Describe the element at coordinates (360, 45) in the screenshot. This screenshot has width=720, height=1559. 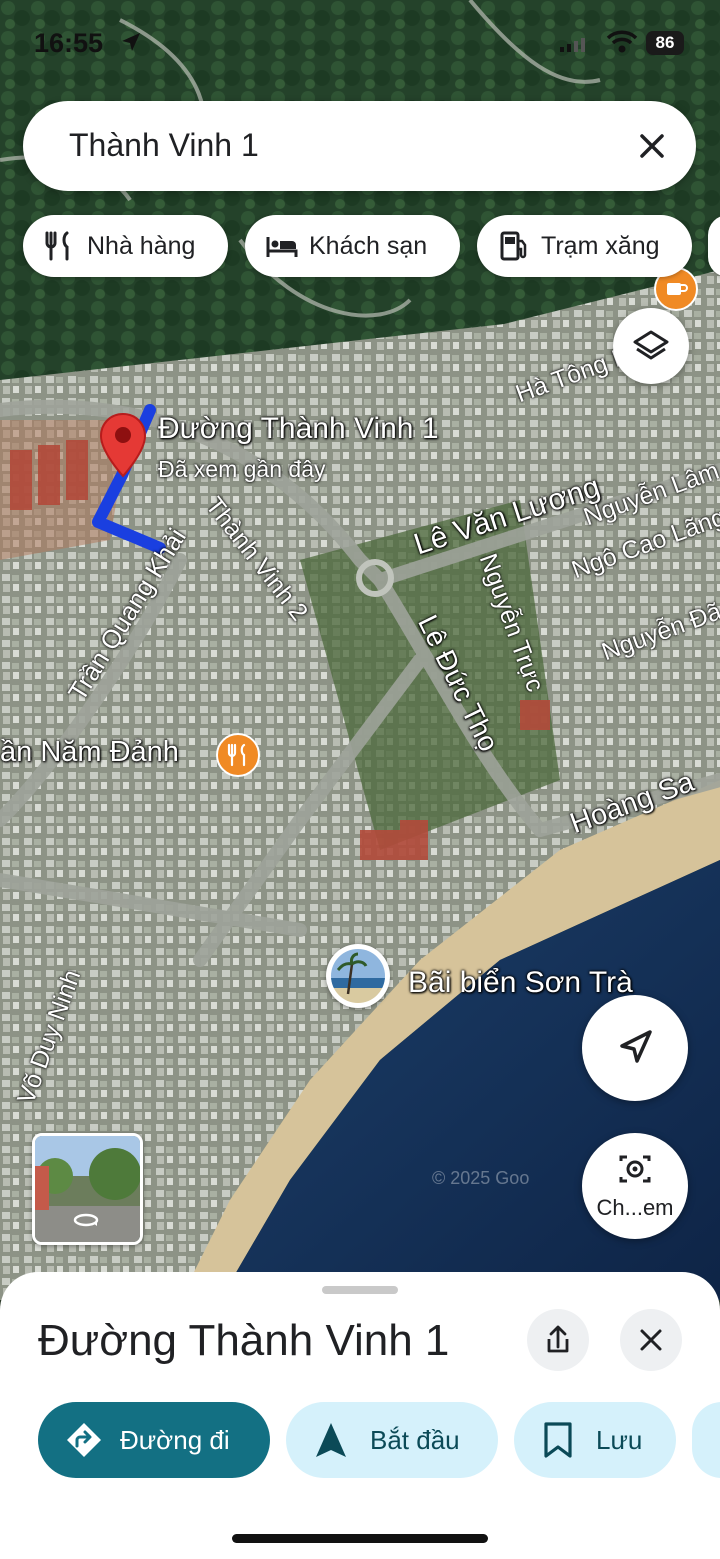
I see `status-bar: 16:55 86` at that location.